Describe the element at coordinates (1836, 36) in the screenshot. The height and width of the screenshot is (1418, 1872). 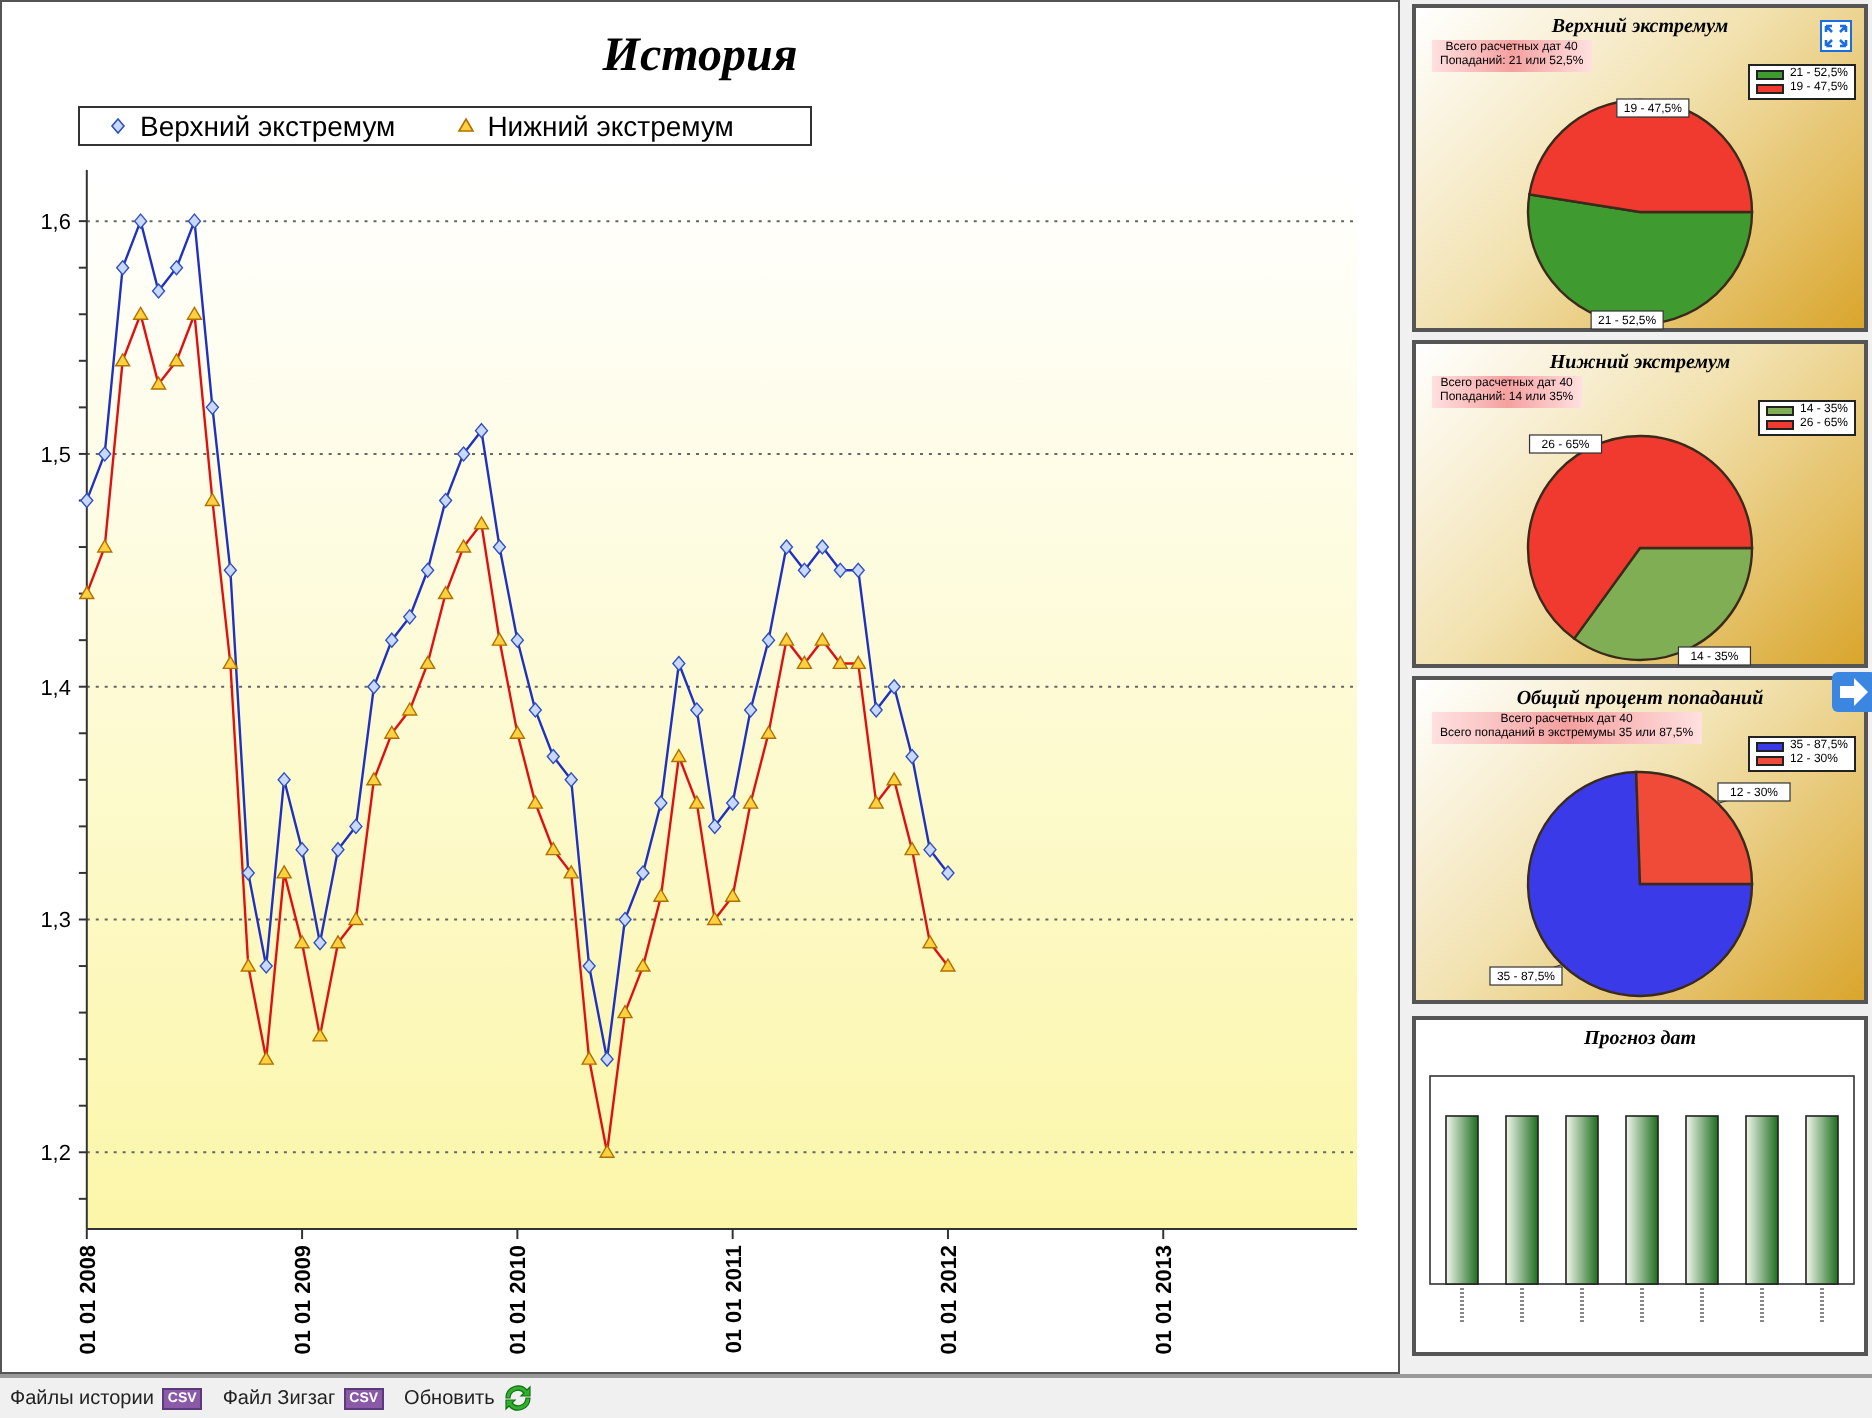
I see `expand-icon` at that location.